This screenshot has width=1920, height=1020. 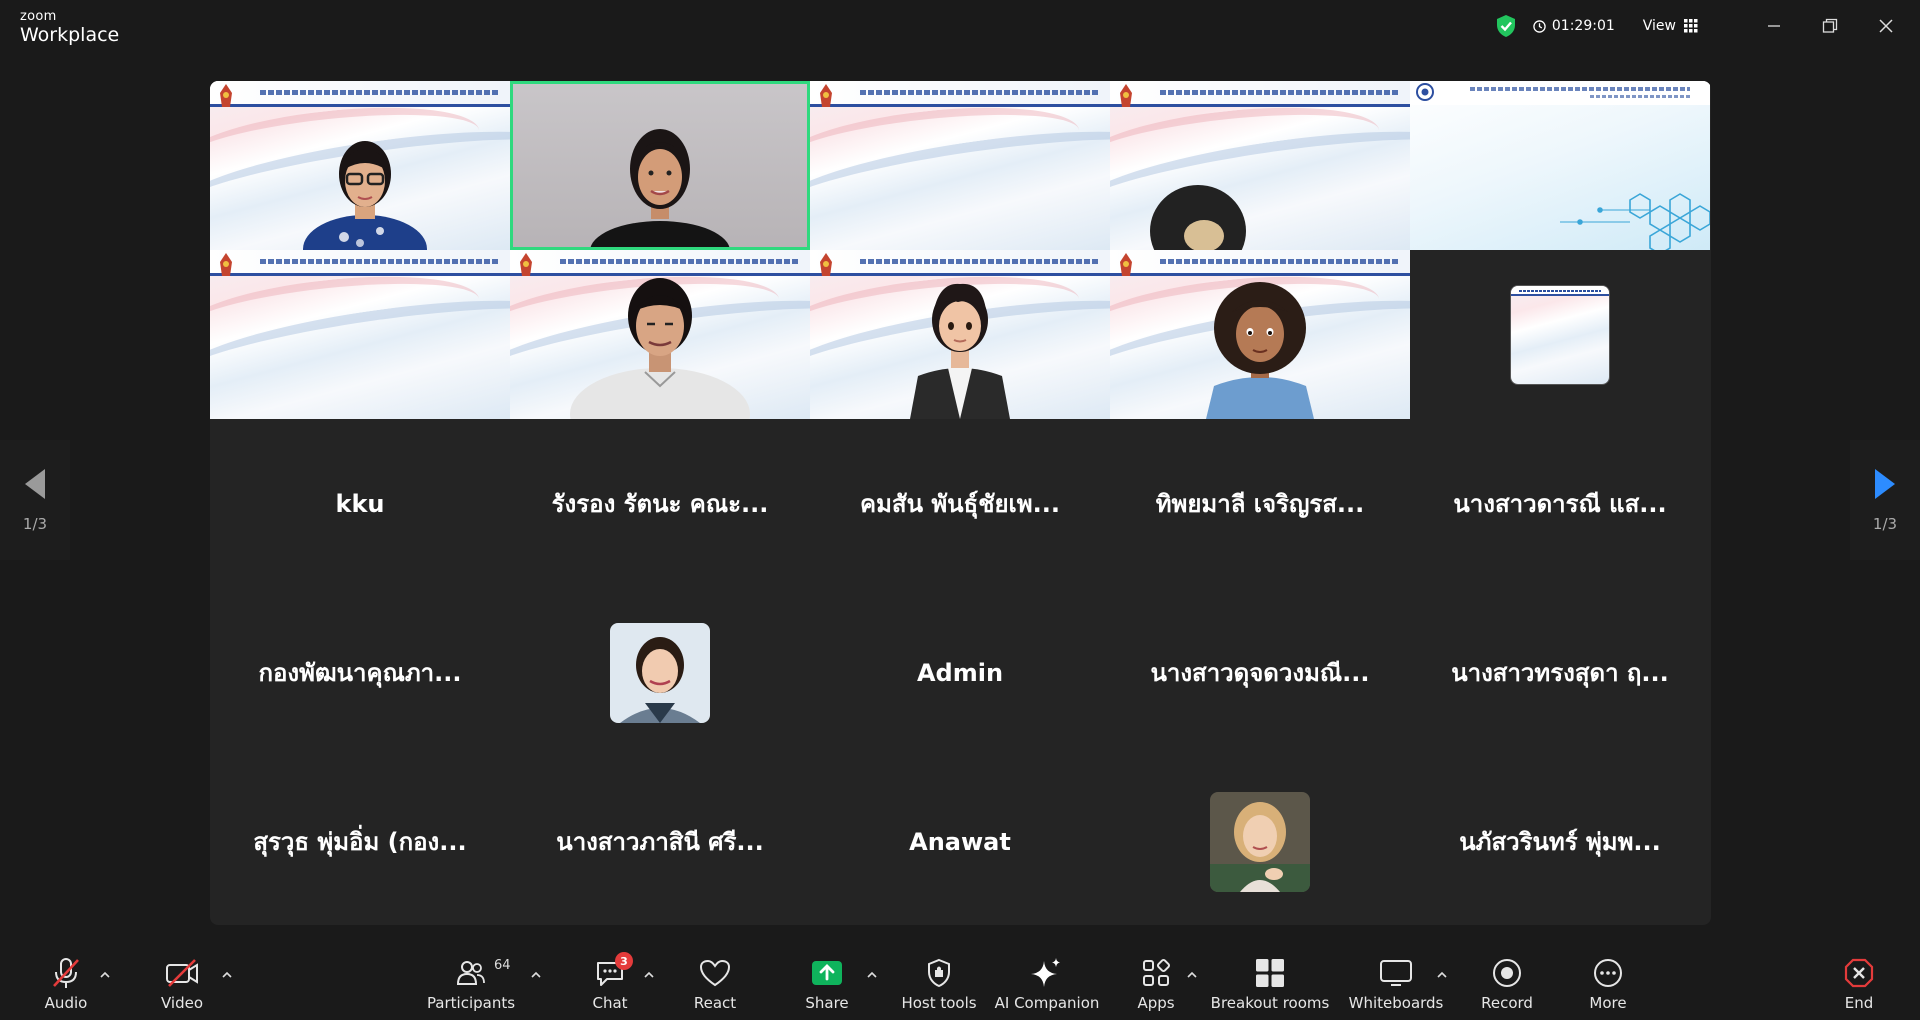 What do you see at coordinates (1859, 973) in the screenshot?
I see `end-icon` at bounding box center [1859, 973].